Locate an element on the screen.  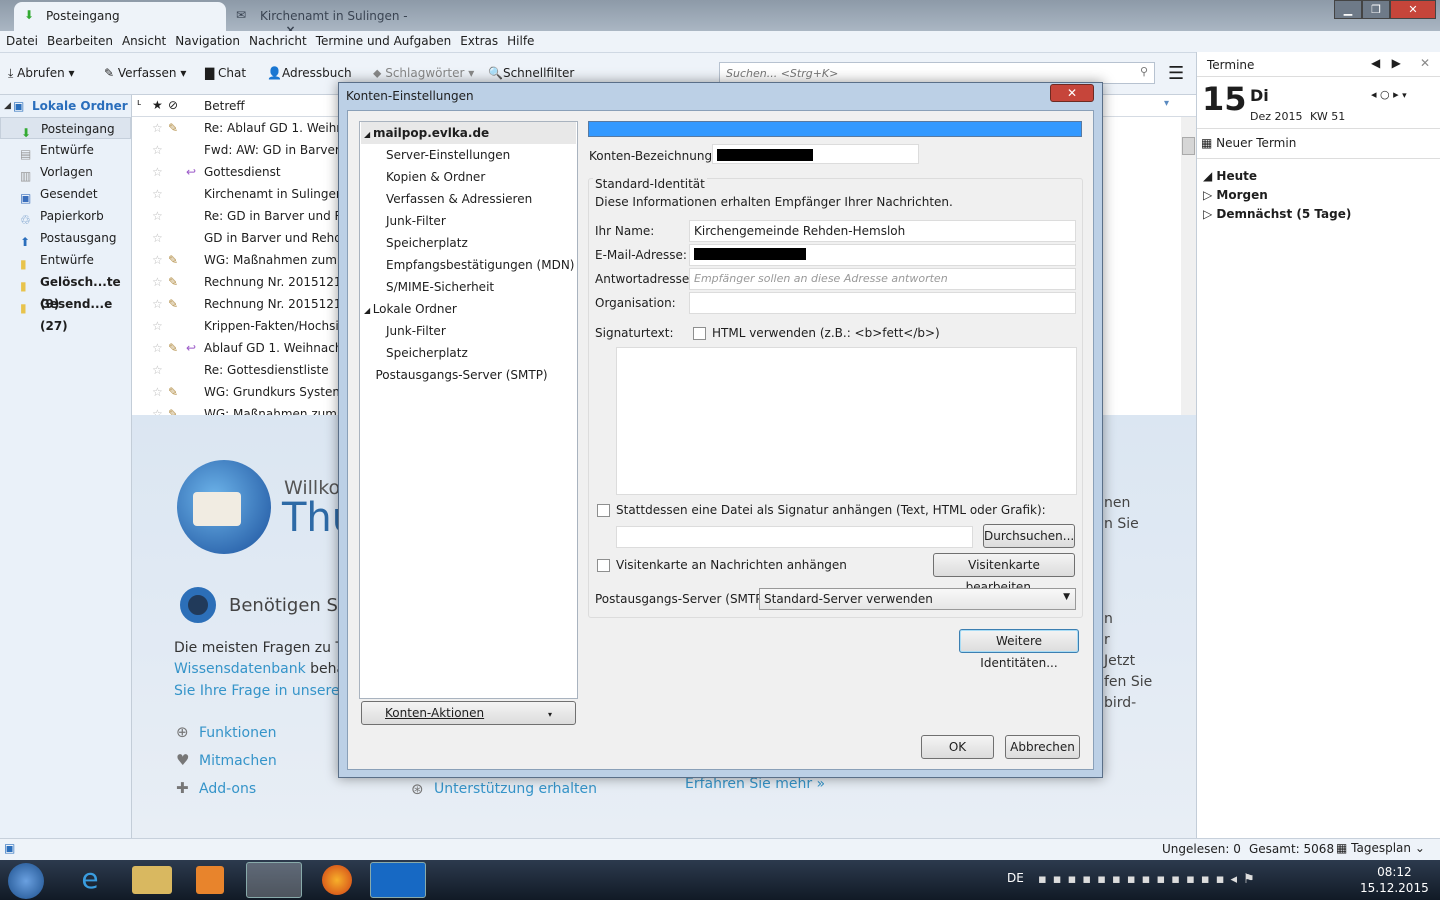
tab-message: ✉ Kirchenamt in Sulingen - ... × is located at coordinates (330, 19).